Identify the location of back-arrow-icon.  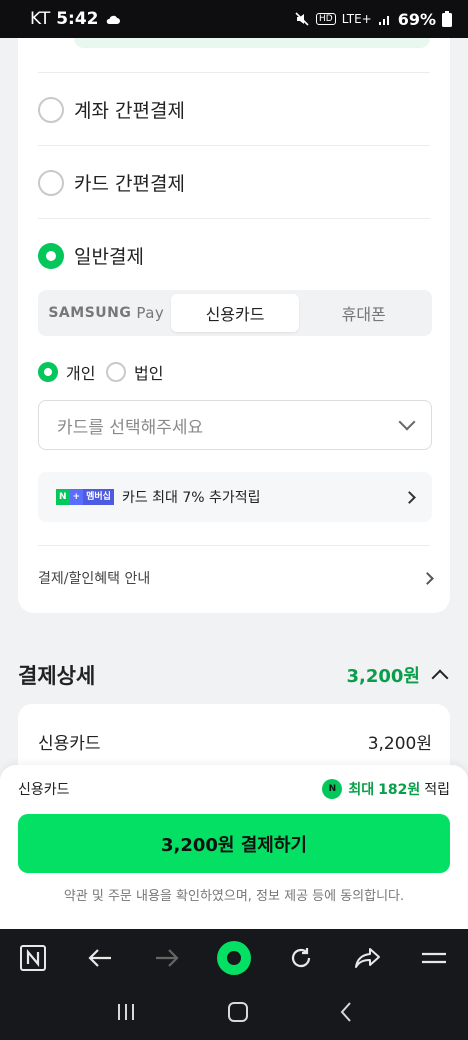
(100, 958).